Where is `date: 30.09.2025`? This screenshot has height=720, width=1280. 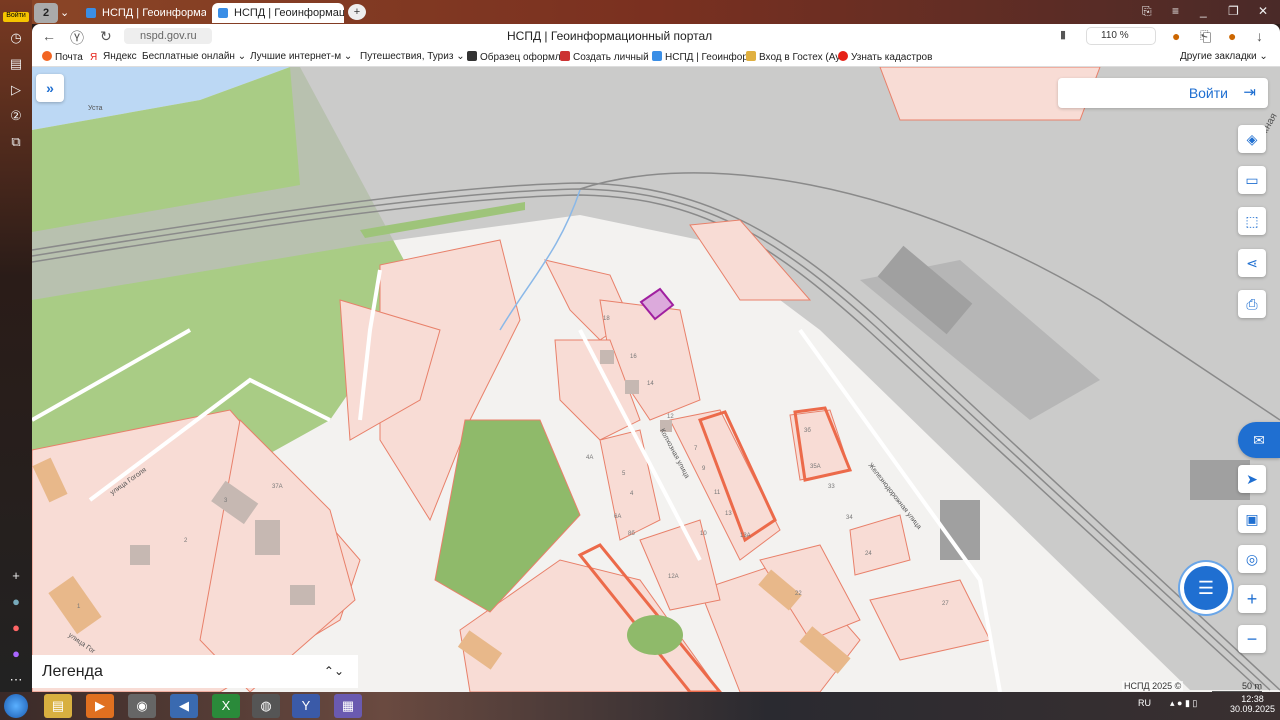 date: 30.09.2025 is located at coordinates (1253, 709).